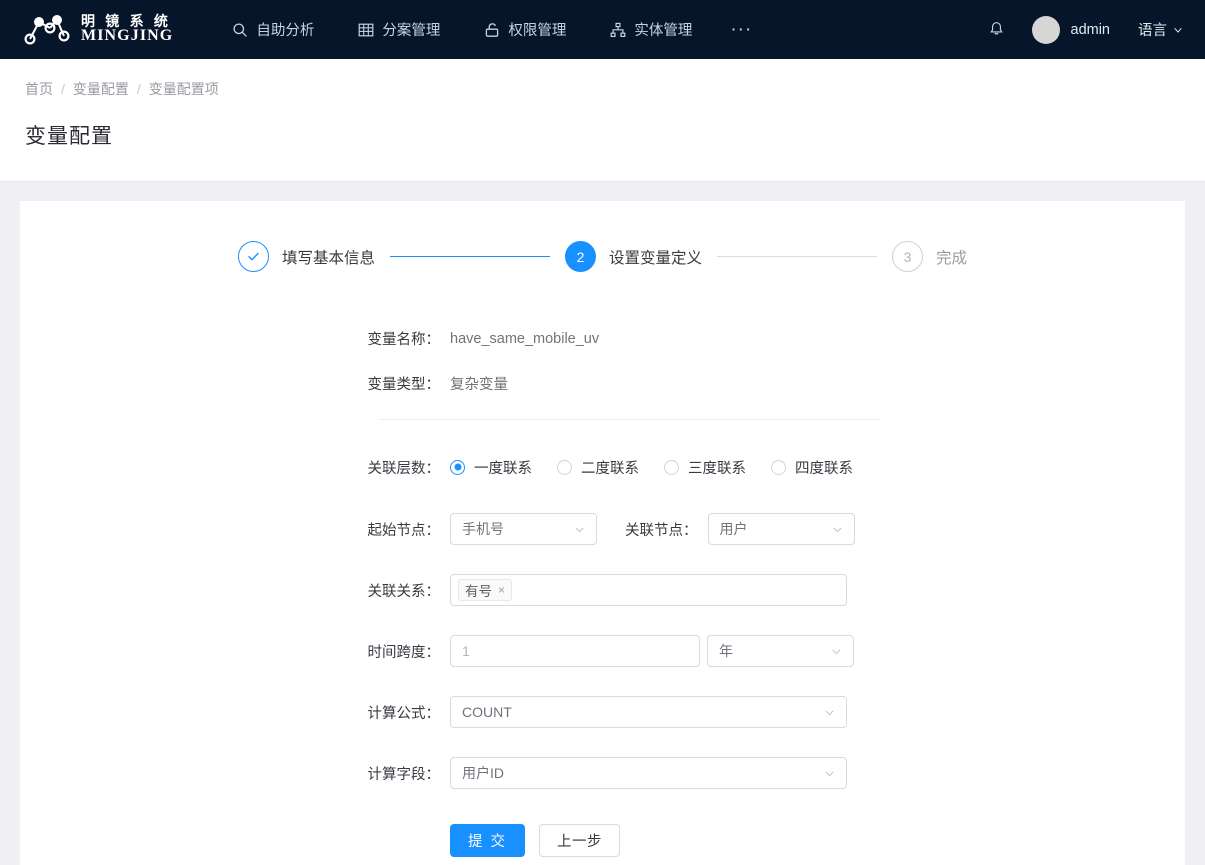  I want to click on nav-item-case-management: 分案管理, so click(399, 29).